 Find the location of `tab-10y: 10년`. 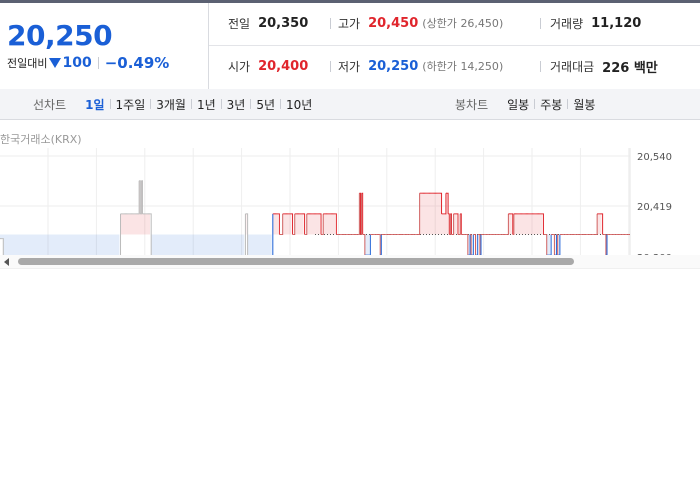

tab-10y: 10년 is located at coordinates (299, 104).